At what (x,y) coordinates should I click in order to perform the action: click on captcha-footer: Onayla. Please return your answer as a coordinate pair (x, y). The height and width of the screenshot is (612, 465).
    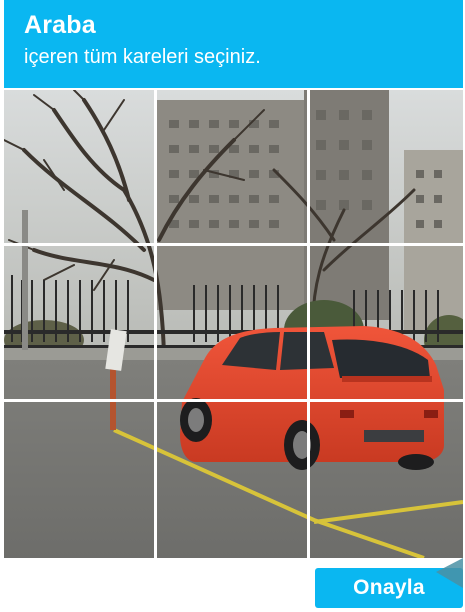
    Looking at the image, I should click on (233, 585).